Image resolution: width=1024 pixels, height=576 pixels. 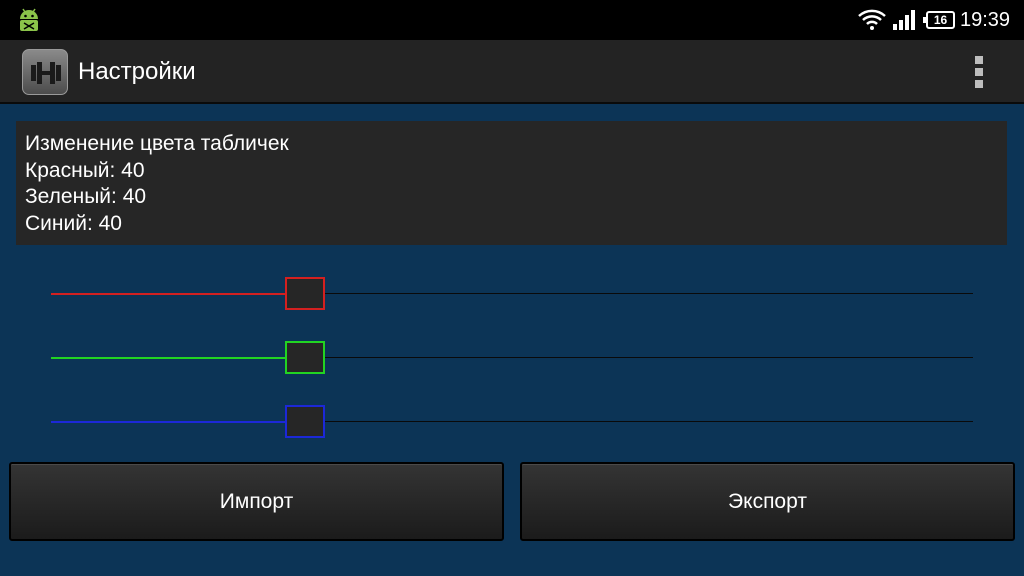 What do you see at coordinates (73, 223) in the screenshot?
I see `blue-value-label: Синий: 40` at bounding box center [73, 223].